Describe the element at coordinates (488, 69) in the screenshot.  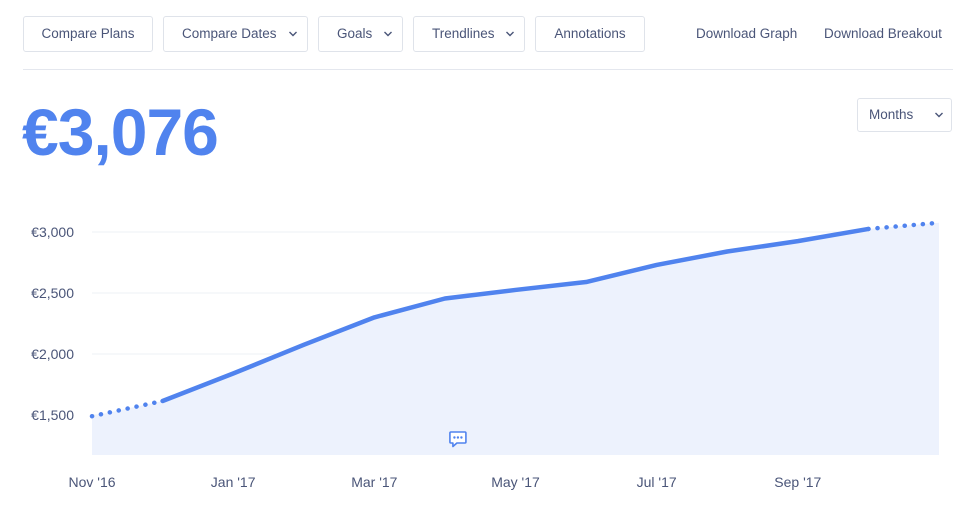
I see `divider` at that location.